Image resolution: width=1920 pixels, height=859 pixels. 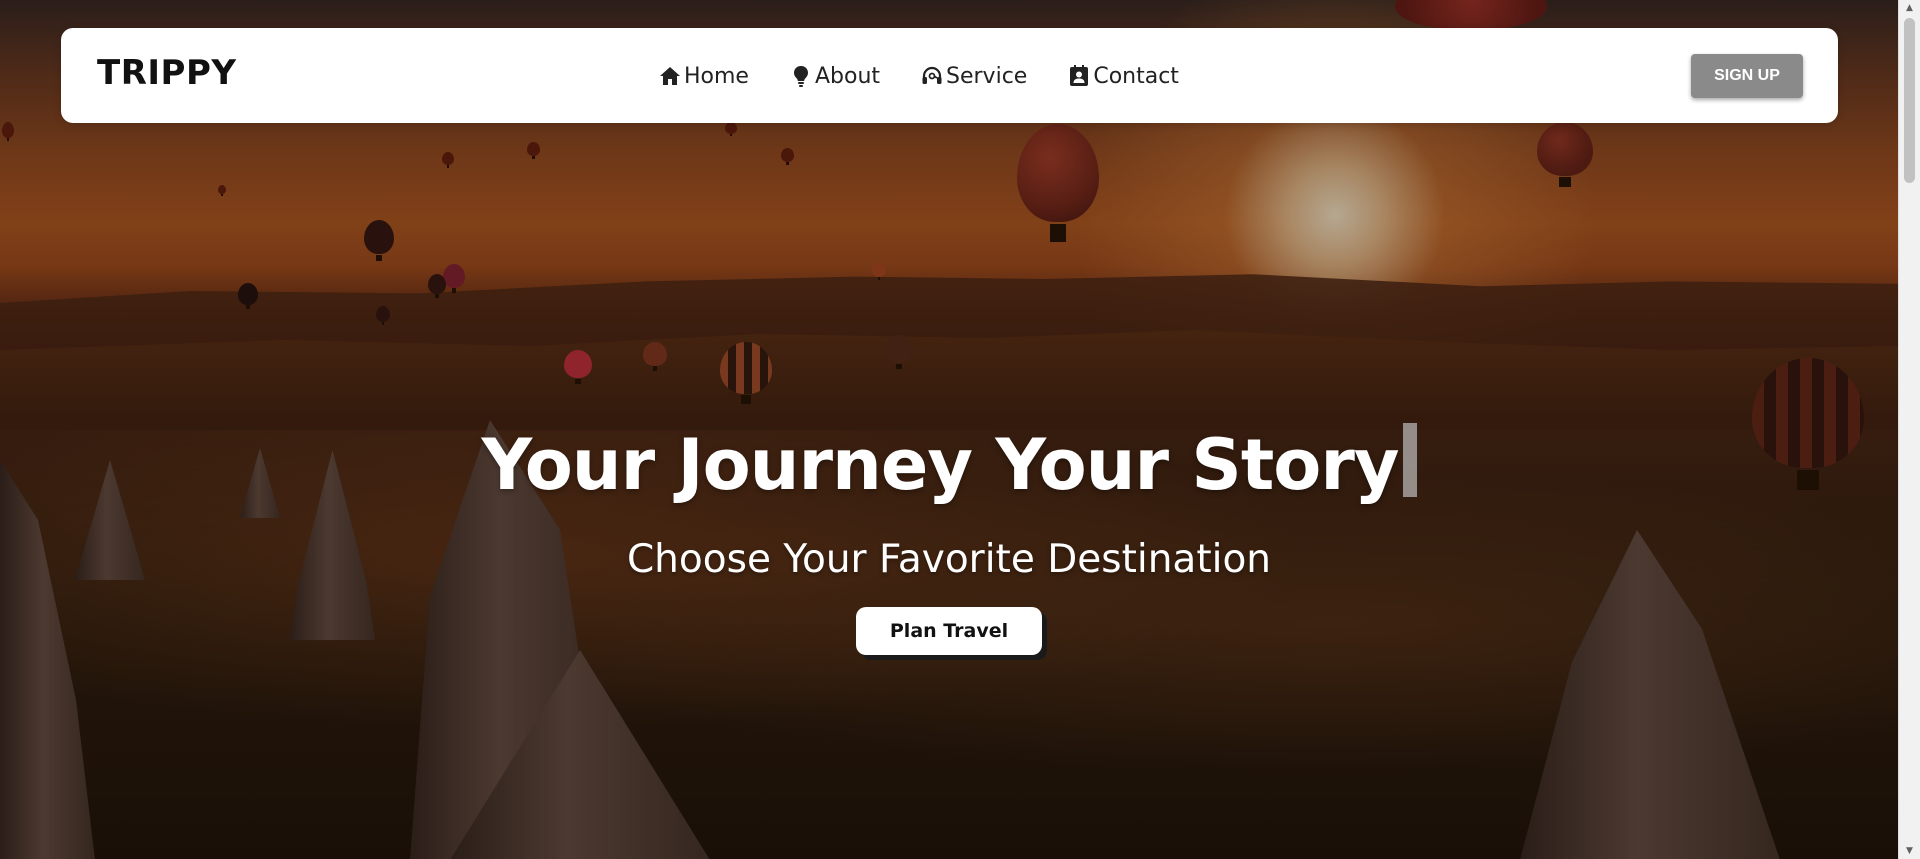 I want to click on nav-link-home: Home, so click(x=703, y=76).